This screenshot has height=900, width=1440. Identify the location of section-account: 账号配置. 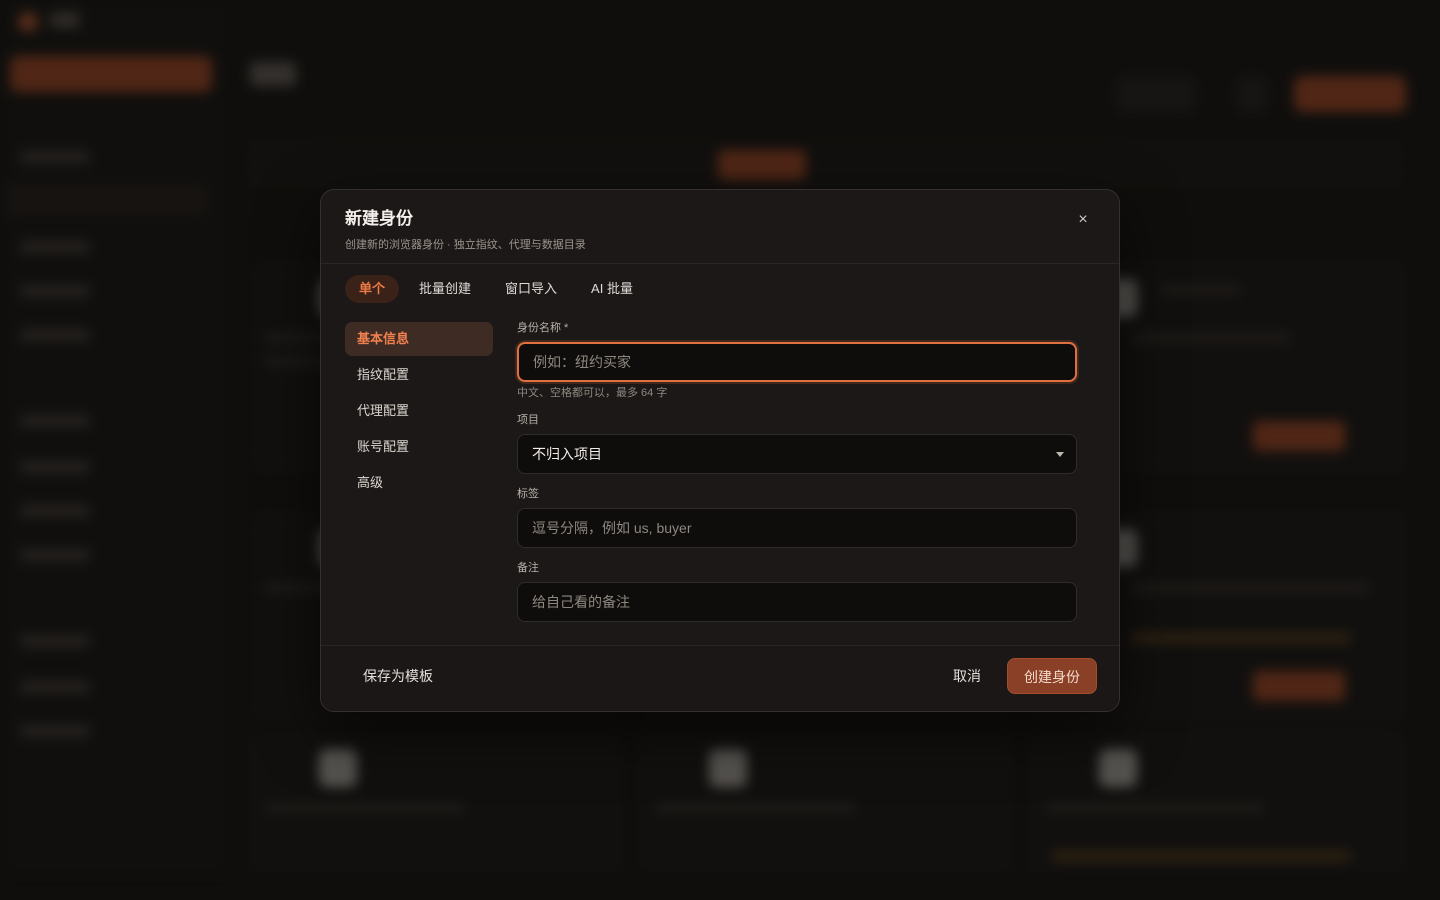
(419, 447).